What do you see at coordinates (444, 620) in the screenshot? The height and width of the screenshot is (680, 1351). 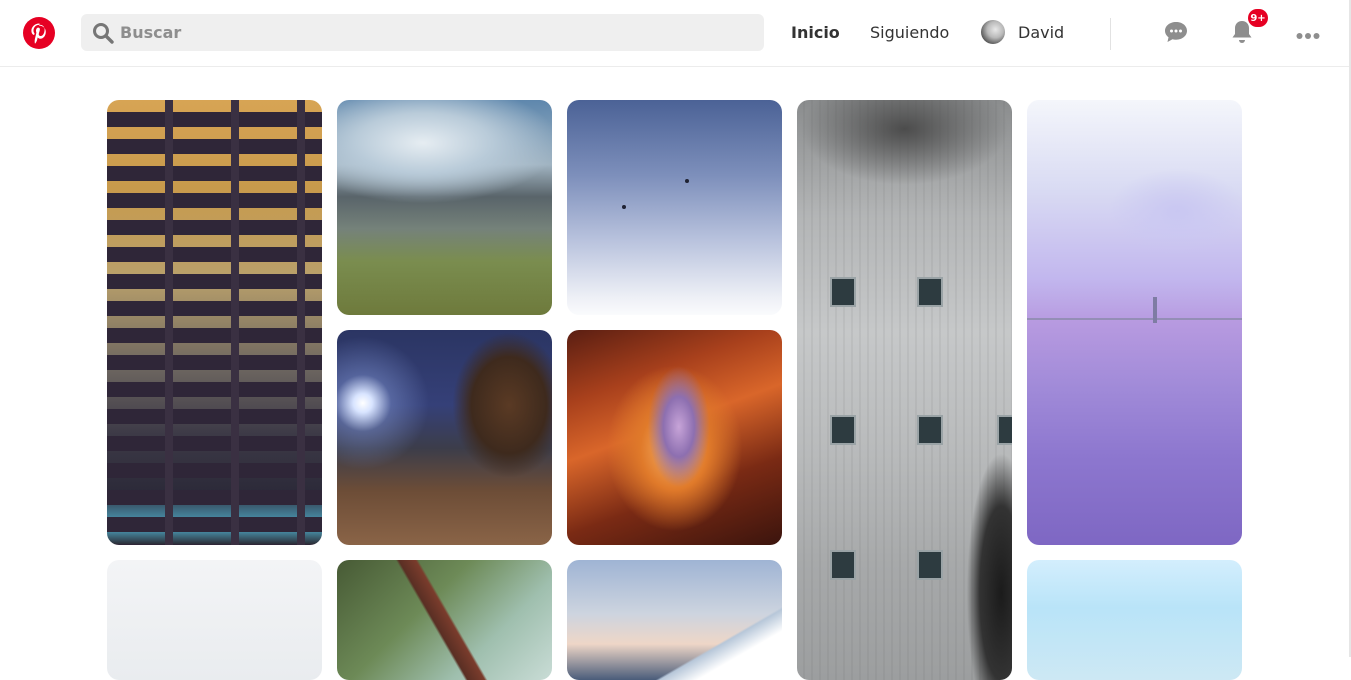 I see `pin-forest-train-window` at bounding box center [444, 620].